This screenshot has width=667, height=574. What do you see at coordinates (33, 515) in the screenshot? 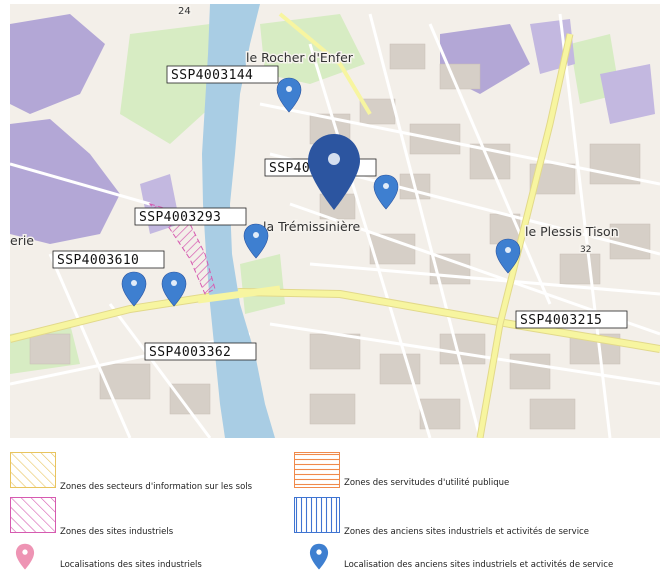
I see `hatch-pink-swatch` at bounding box center [33, 515].